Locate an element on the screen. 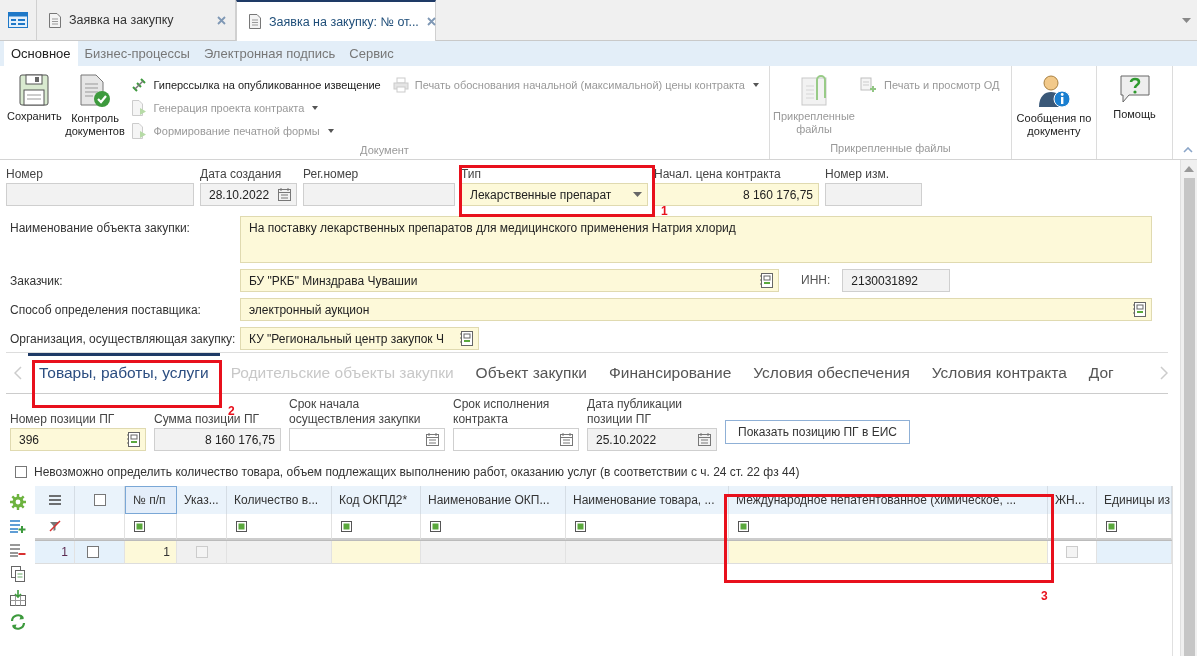  lookup-field: 396 is located at coordinates (78, 439).